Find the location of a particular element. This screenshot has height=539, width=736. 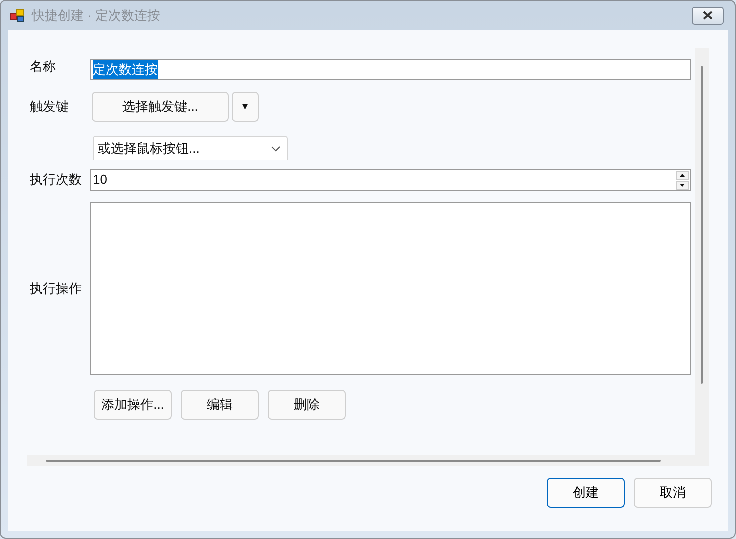

name-value: 定次数连按 is located at coordinates (125, 70).